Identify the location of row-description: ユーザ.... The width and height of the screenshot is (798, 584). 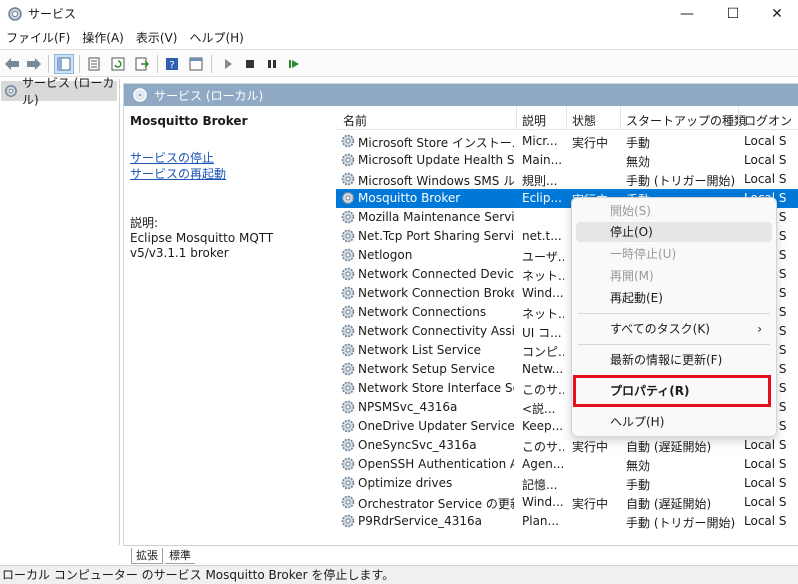
(543, 257).